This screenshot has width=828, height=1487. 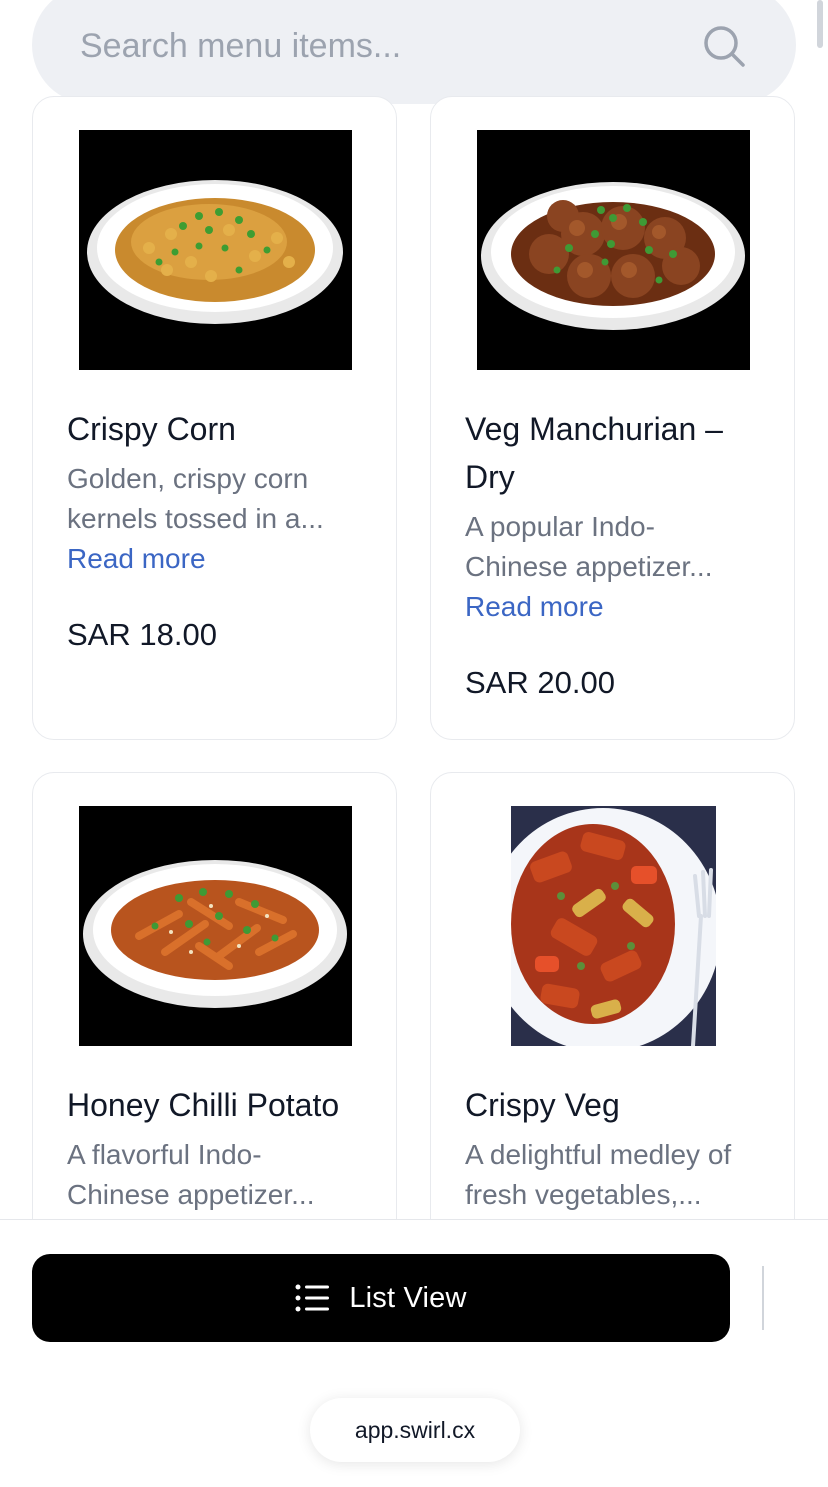 I want to click on item-price: SAR 18.00, so click(x=142, y=634).